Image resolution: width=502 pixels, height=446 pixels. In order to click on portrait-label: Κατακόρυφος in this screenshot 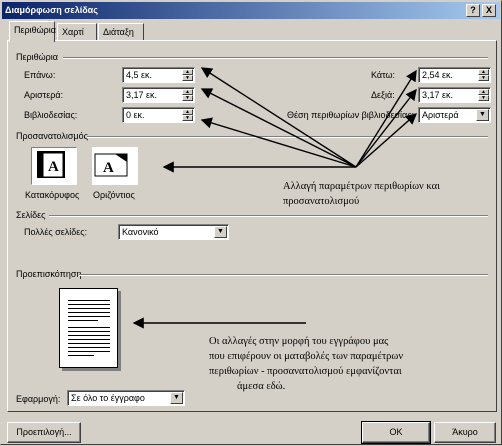, I will do `click(52, 195)`.